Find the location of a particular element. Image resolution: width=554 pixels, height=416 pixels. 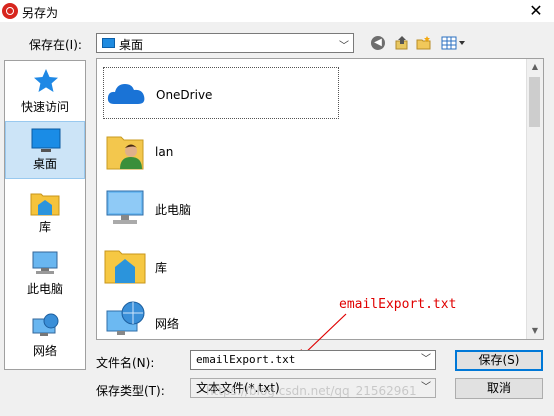

file-name: OneDrive is located at coordinates (184, 95).